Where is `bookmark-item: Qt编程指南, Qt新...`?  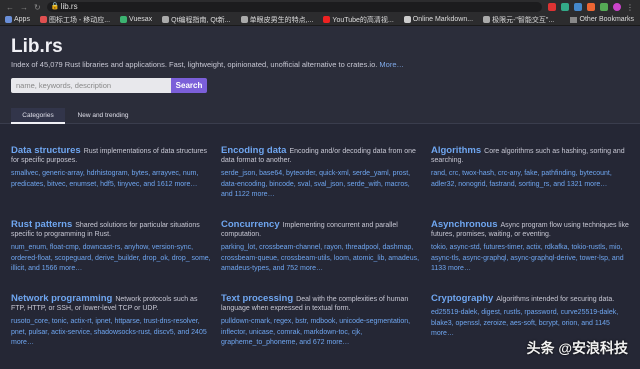 bookmark-item: Qt编程指南, Qt新... is located at coordinates (196, 20).